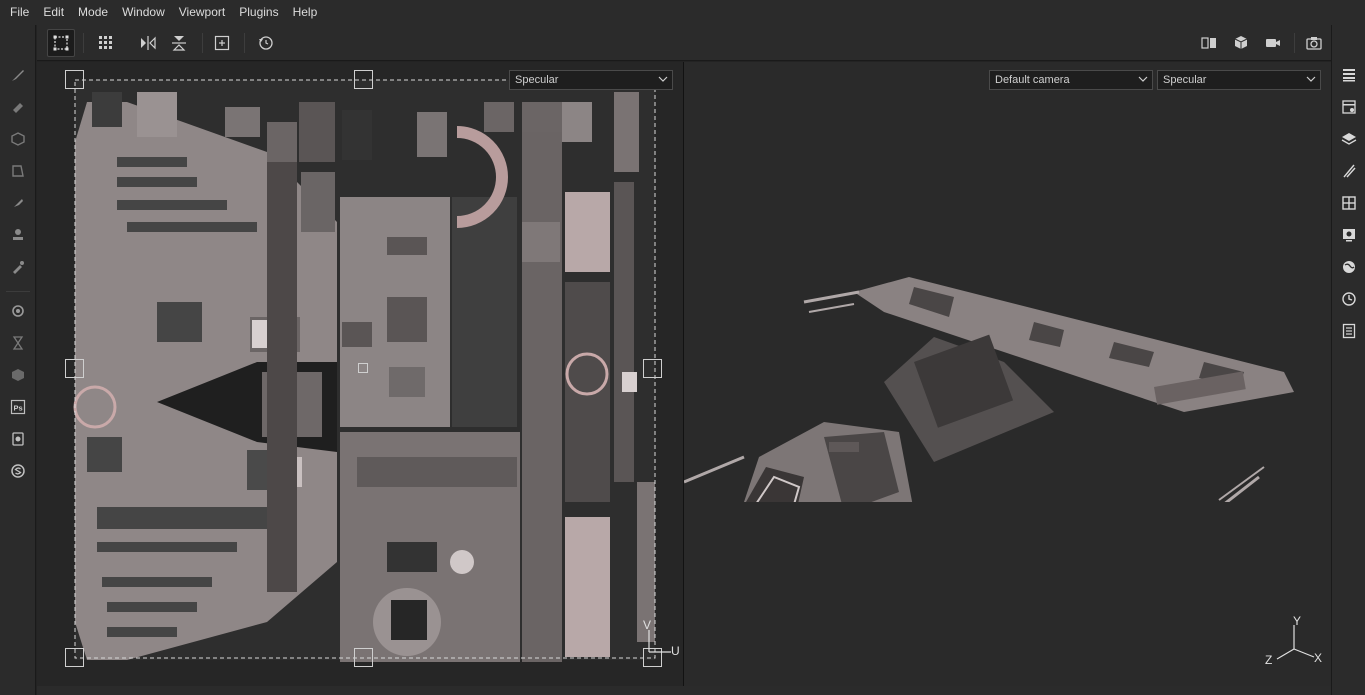  Describe the element at coordinates (18, 267) in the screenshot. I see `color-picker-icon` at that location.